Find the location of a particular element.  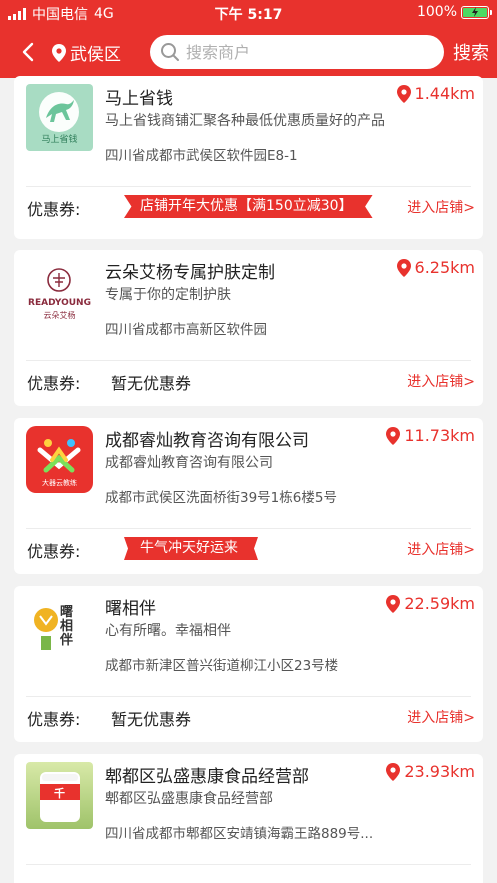

shop-distance: 1.44km is located at coordinates (435, 93).